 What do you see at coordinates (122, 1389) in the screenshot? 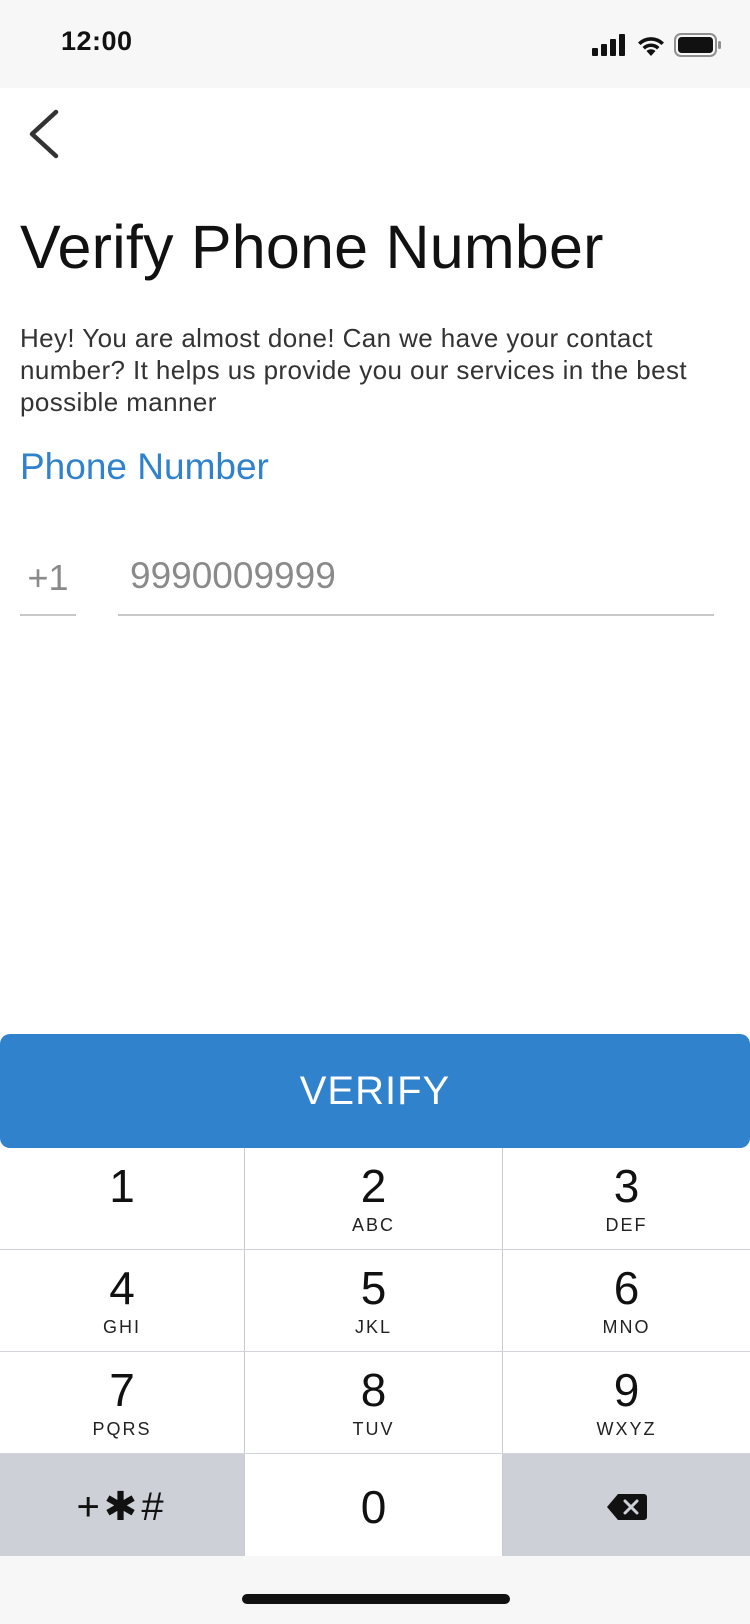
I see `key-digit: 7` at bounding box center [122, 1389].